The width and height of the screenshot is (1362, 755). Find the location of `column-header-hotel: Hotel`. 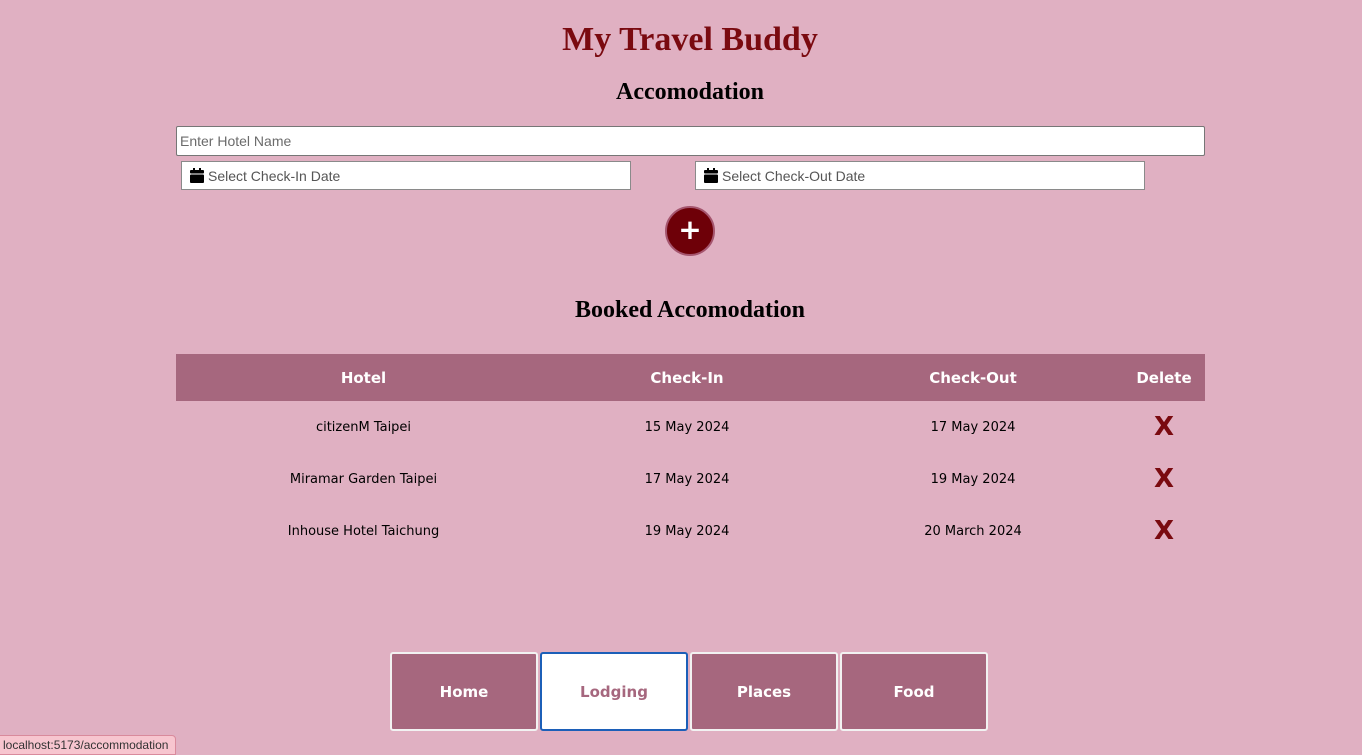

column-header-hotel: Hotel is located at coordinates (363, 377).